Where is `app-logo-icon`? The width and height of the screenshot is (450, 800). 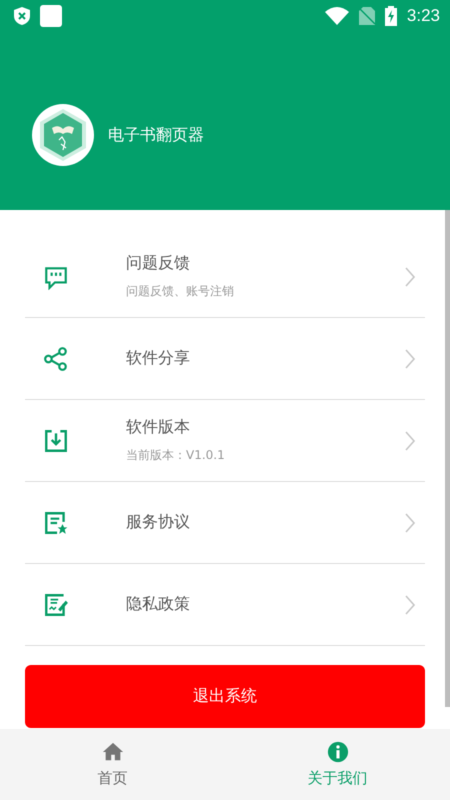 app-logo-icon is located at coordinates (63, 135).